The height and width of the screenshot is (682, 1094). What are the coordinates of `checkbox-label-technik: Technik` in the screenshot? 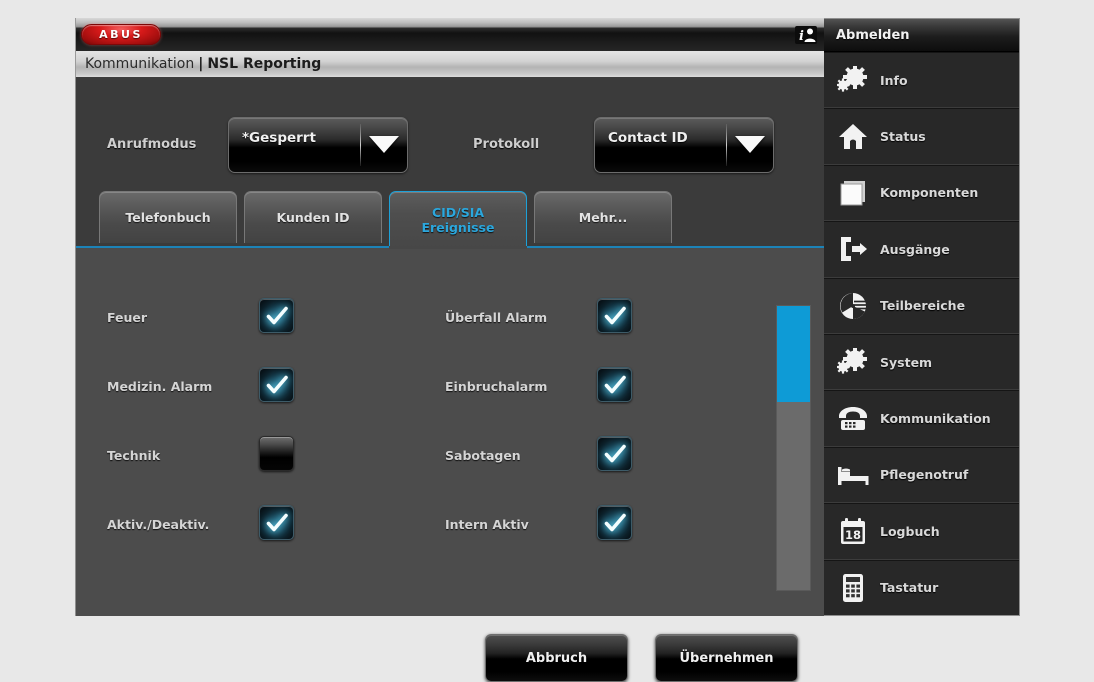 It's located at (134, 455).